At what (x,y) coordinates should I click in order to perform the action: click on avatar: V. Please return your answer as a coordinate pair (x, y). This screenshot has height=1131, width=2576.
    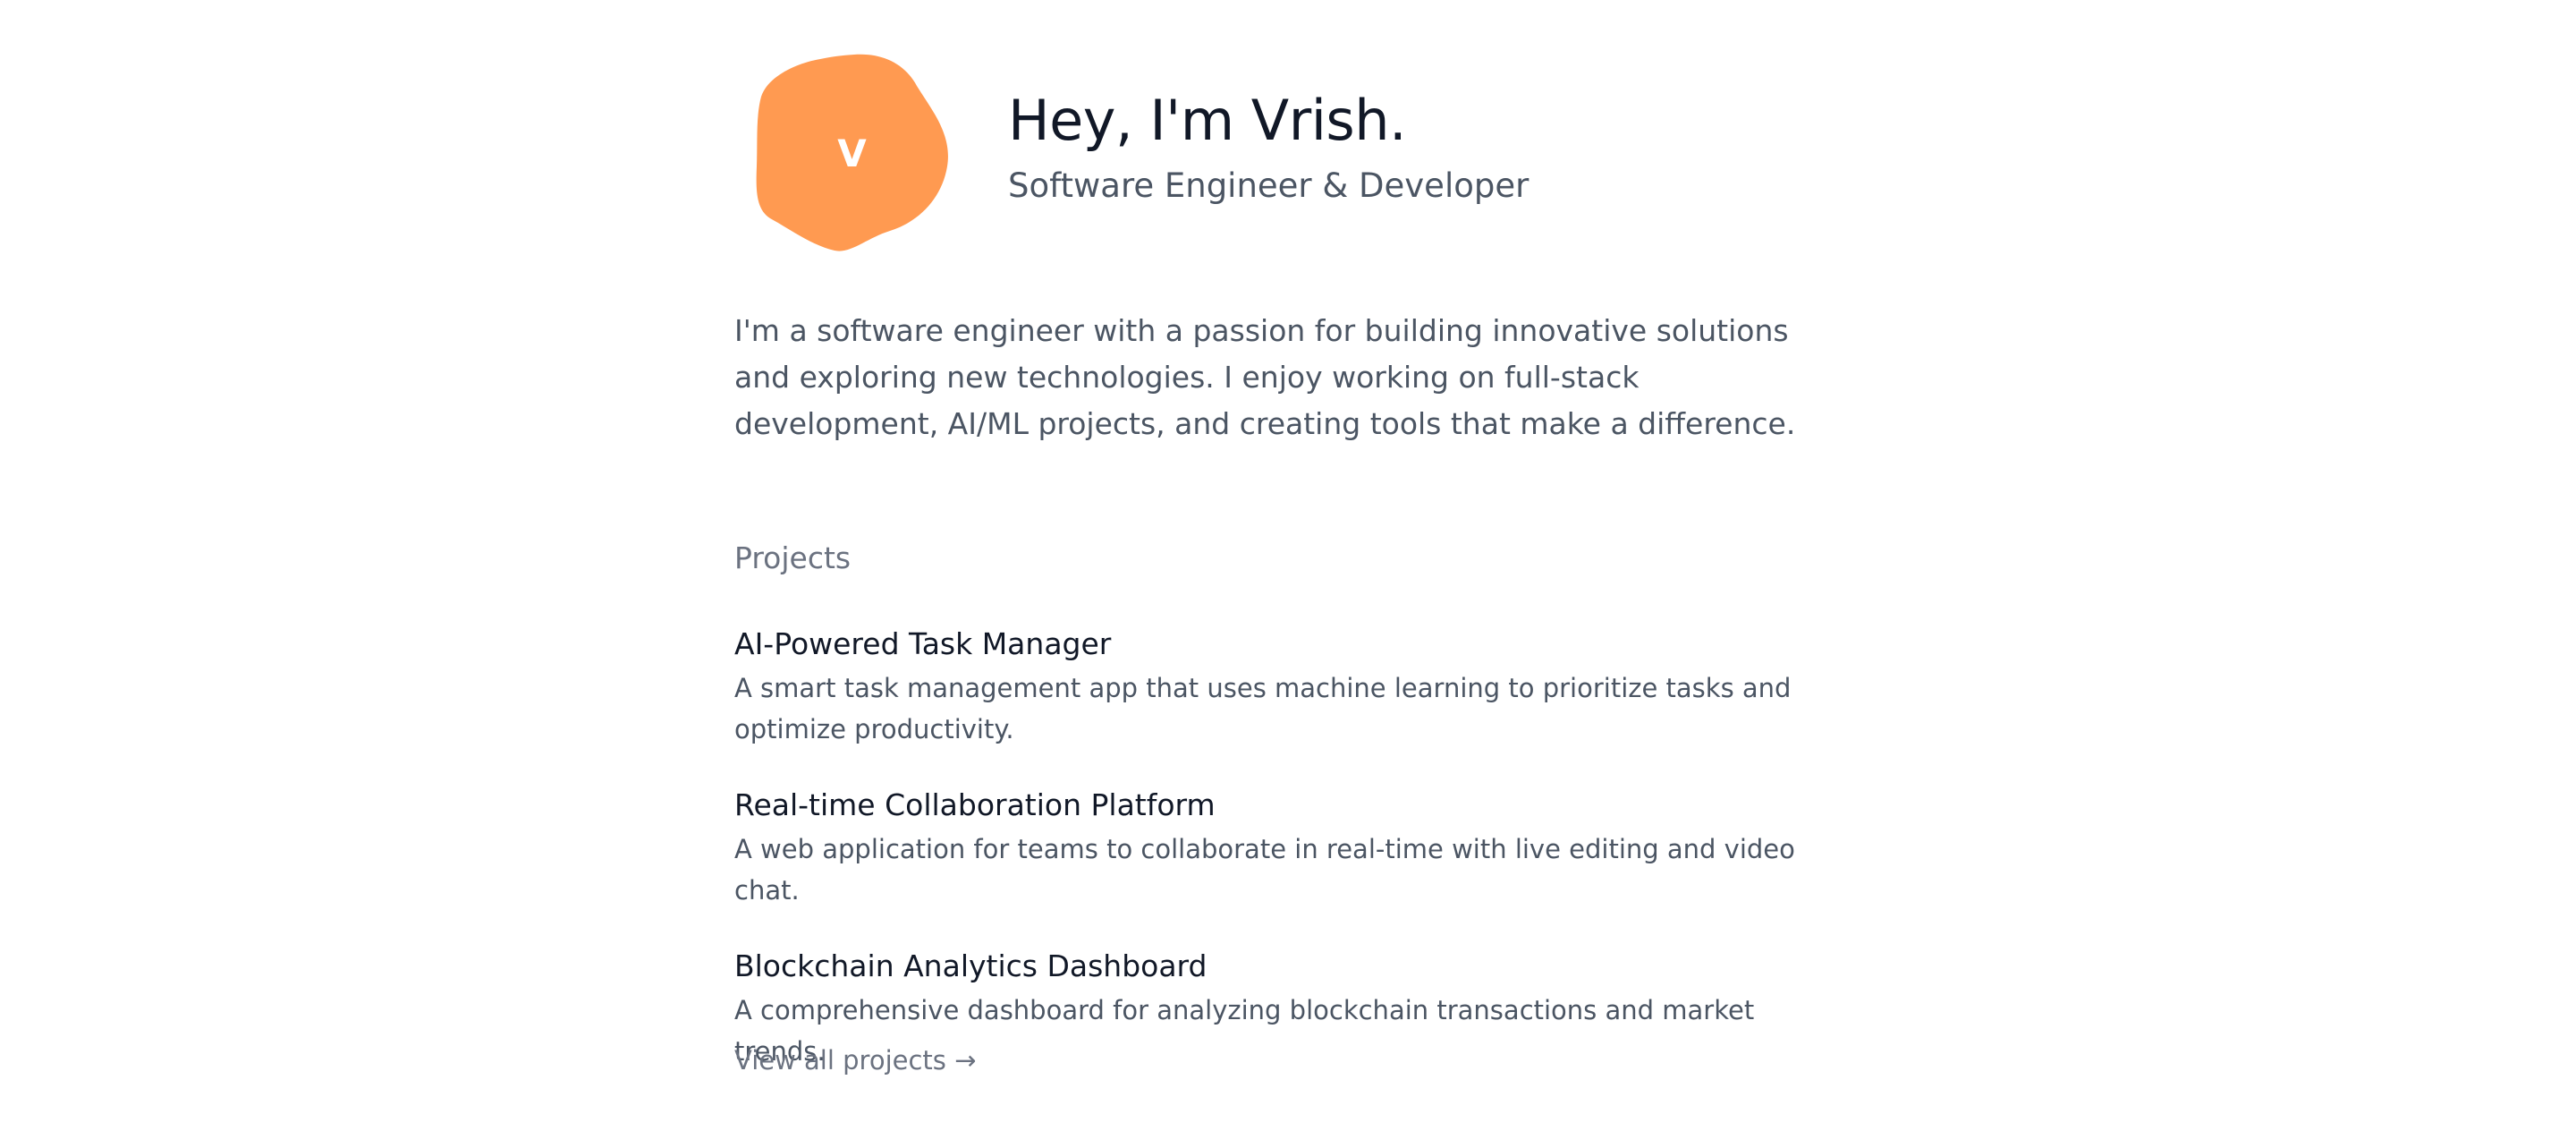
    Looking at the image, I should click on (852, 153).